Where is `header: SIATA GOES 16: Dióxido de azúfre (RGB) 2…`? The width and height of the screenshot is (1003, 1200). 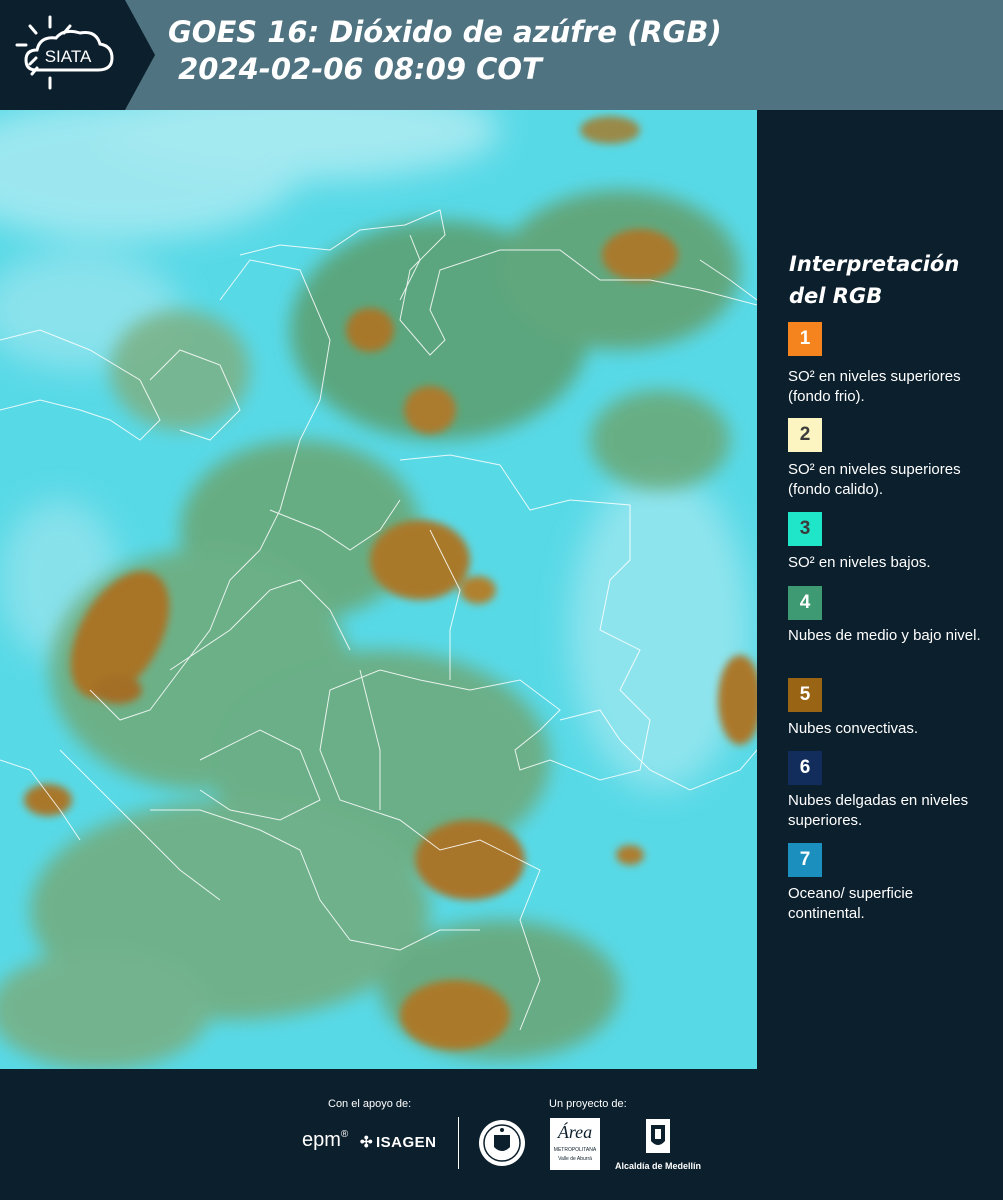 header: SIATA GOES 16: Dióxido de azúfre (RGB) 2… is located at coordinates (501, 55).